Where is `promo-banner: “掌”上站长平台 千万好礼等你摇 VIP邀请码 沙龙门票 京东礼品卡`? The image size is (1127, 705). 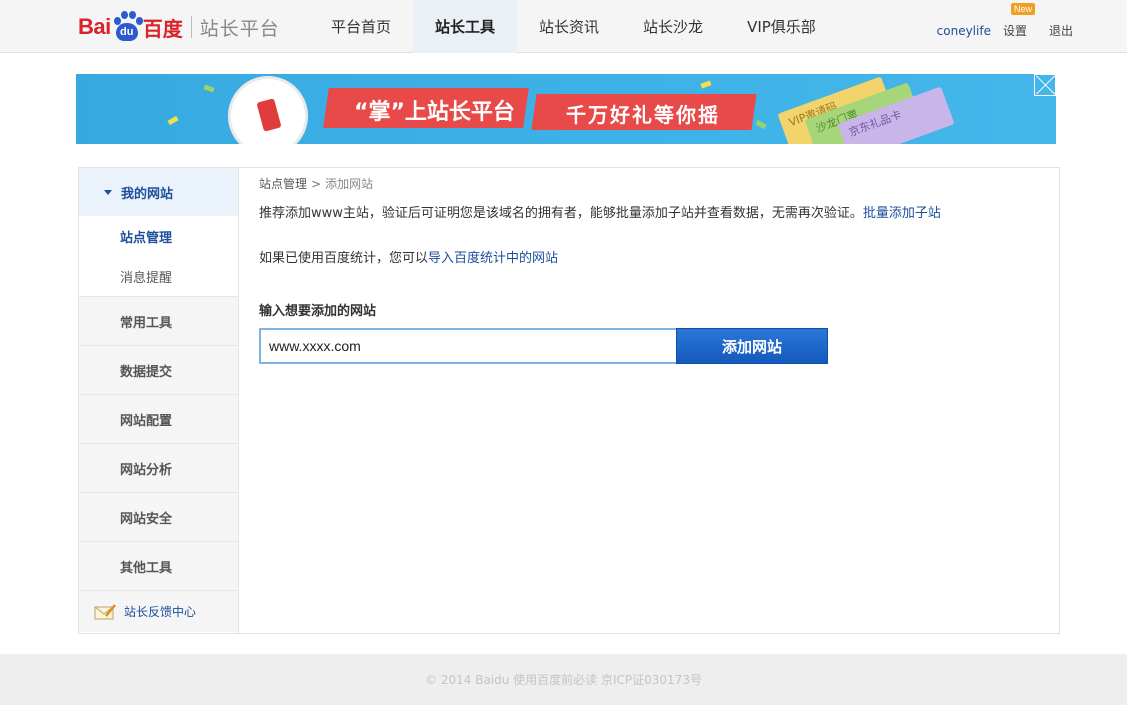
promo-banner: “掌”上站长平台 千万好礼等你摇 VIP邀请码 沙龙门票 京东礼品卡 is located at coordinates (566, 109).